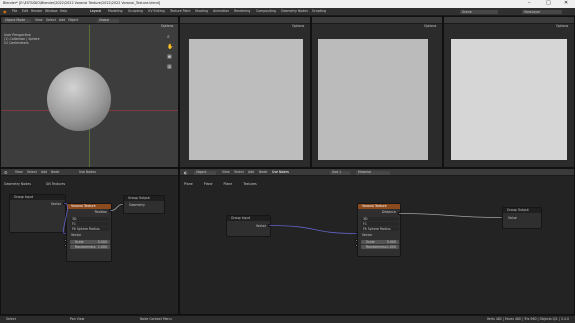  Describe the element at coordinates (169, 57) in the screenshot. I see `camera-icon: ▣` at that location.